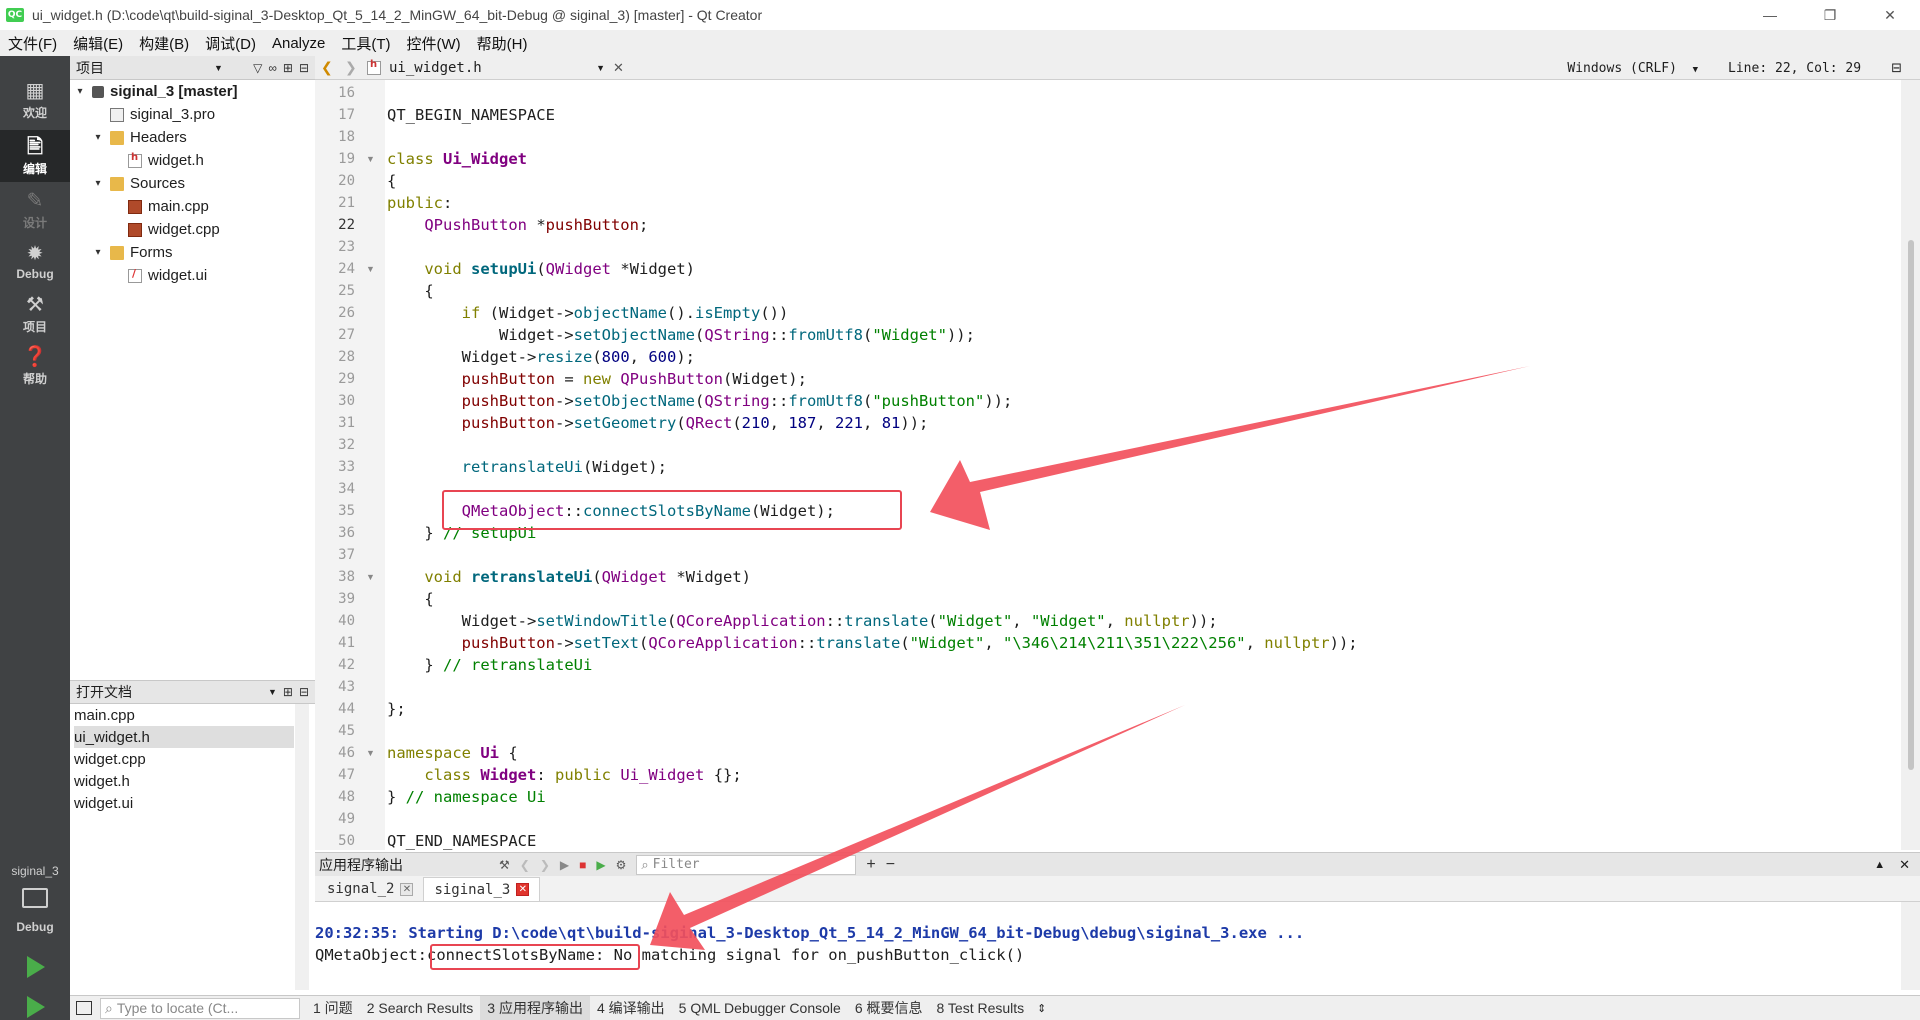 The width and height of the screenshot is (1920, 1020). Describe the element at coordinates (35, 366) in the screenshot. I see `mode-help: ❓ 帮助` at that location.